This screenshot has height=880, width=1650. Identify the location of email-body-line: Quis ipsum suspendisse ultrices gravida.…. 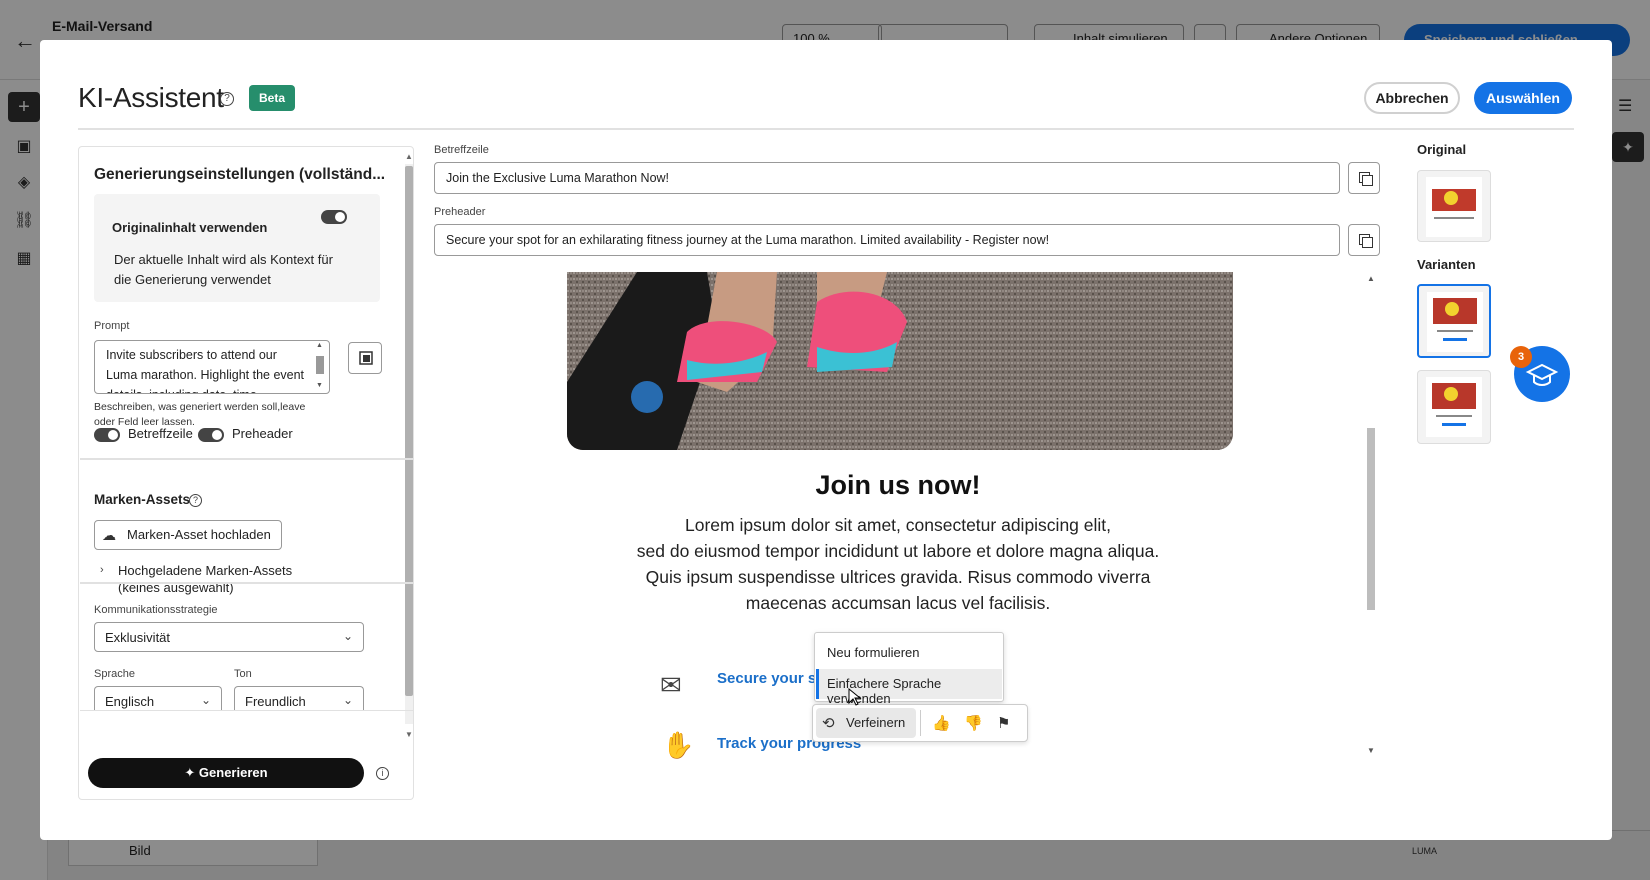
(898, 577).